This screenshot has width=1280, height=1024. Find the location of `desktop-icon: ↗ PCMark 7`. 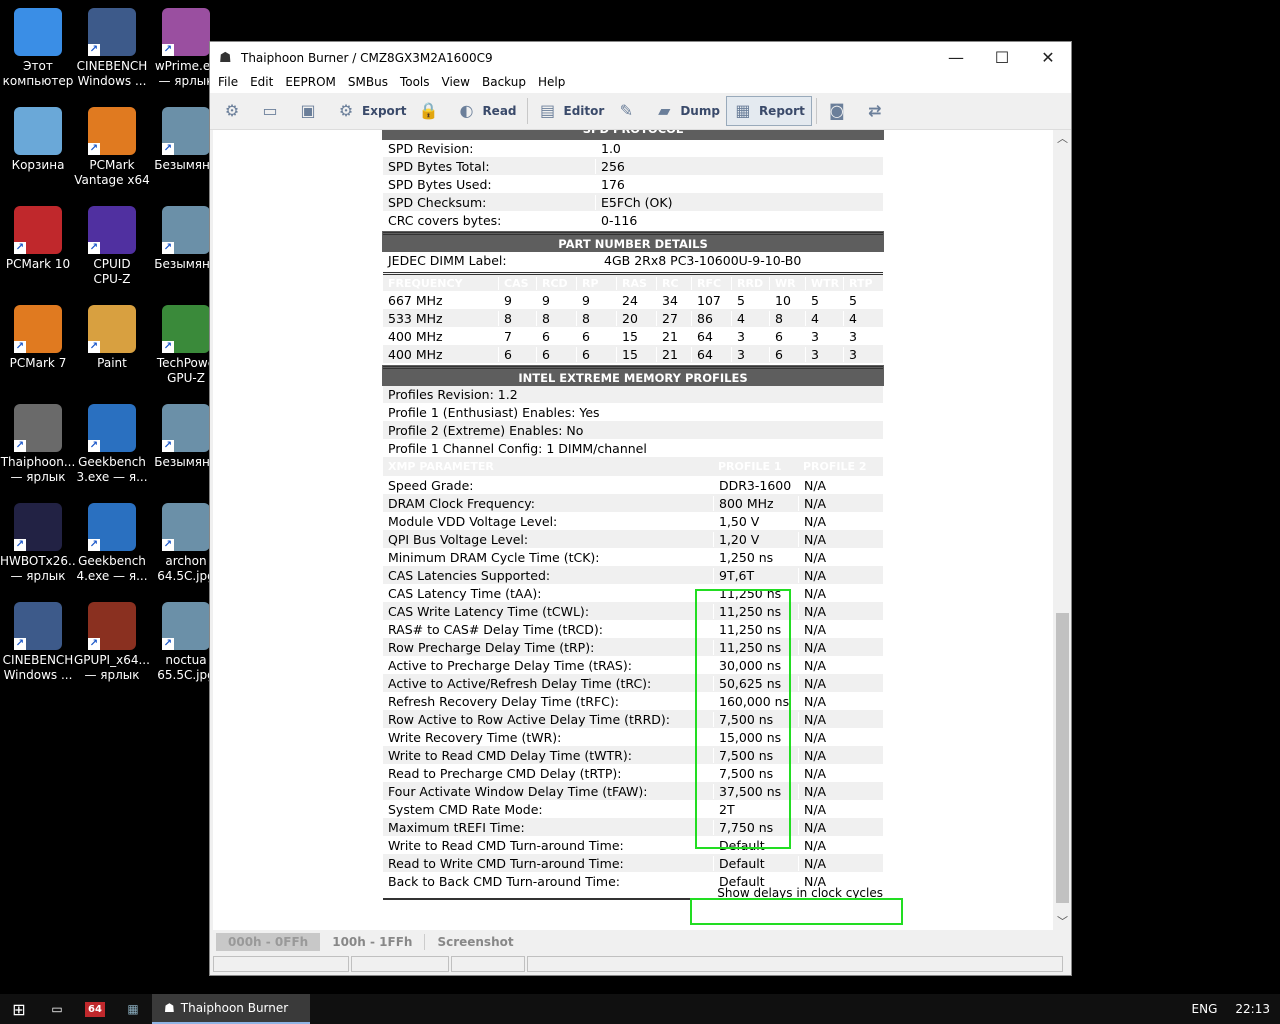

desktop-icon: ↗ PCMark 7 is located at coordinates (38, 335).